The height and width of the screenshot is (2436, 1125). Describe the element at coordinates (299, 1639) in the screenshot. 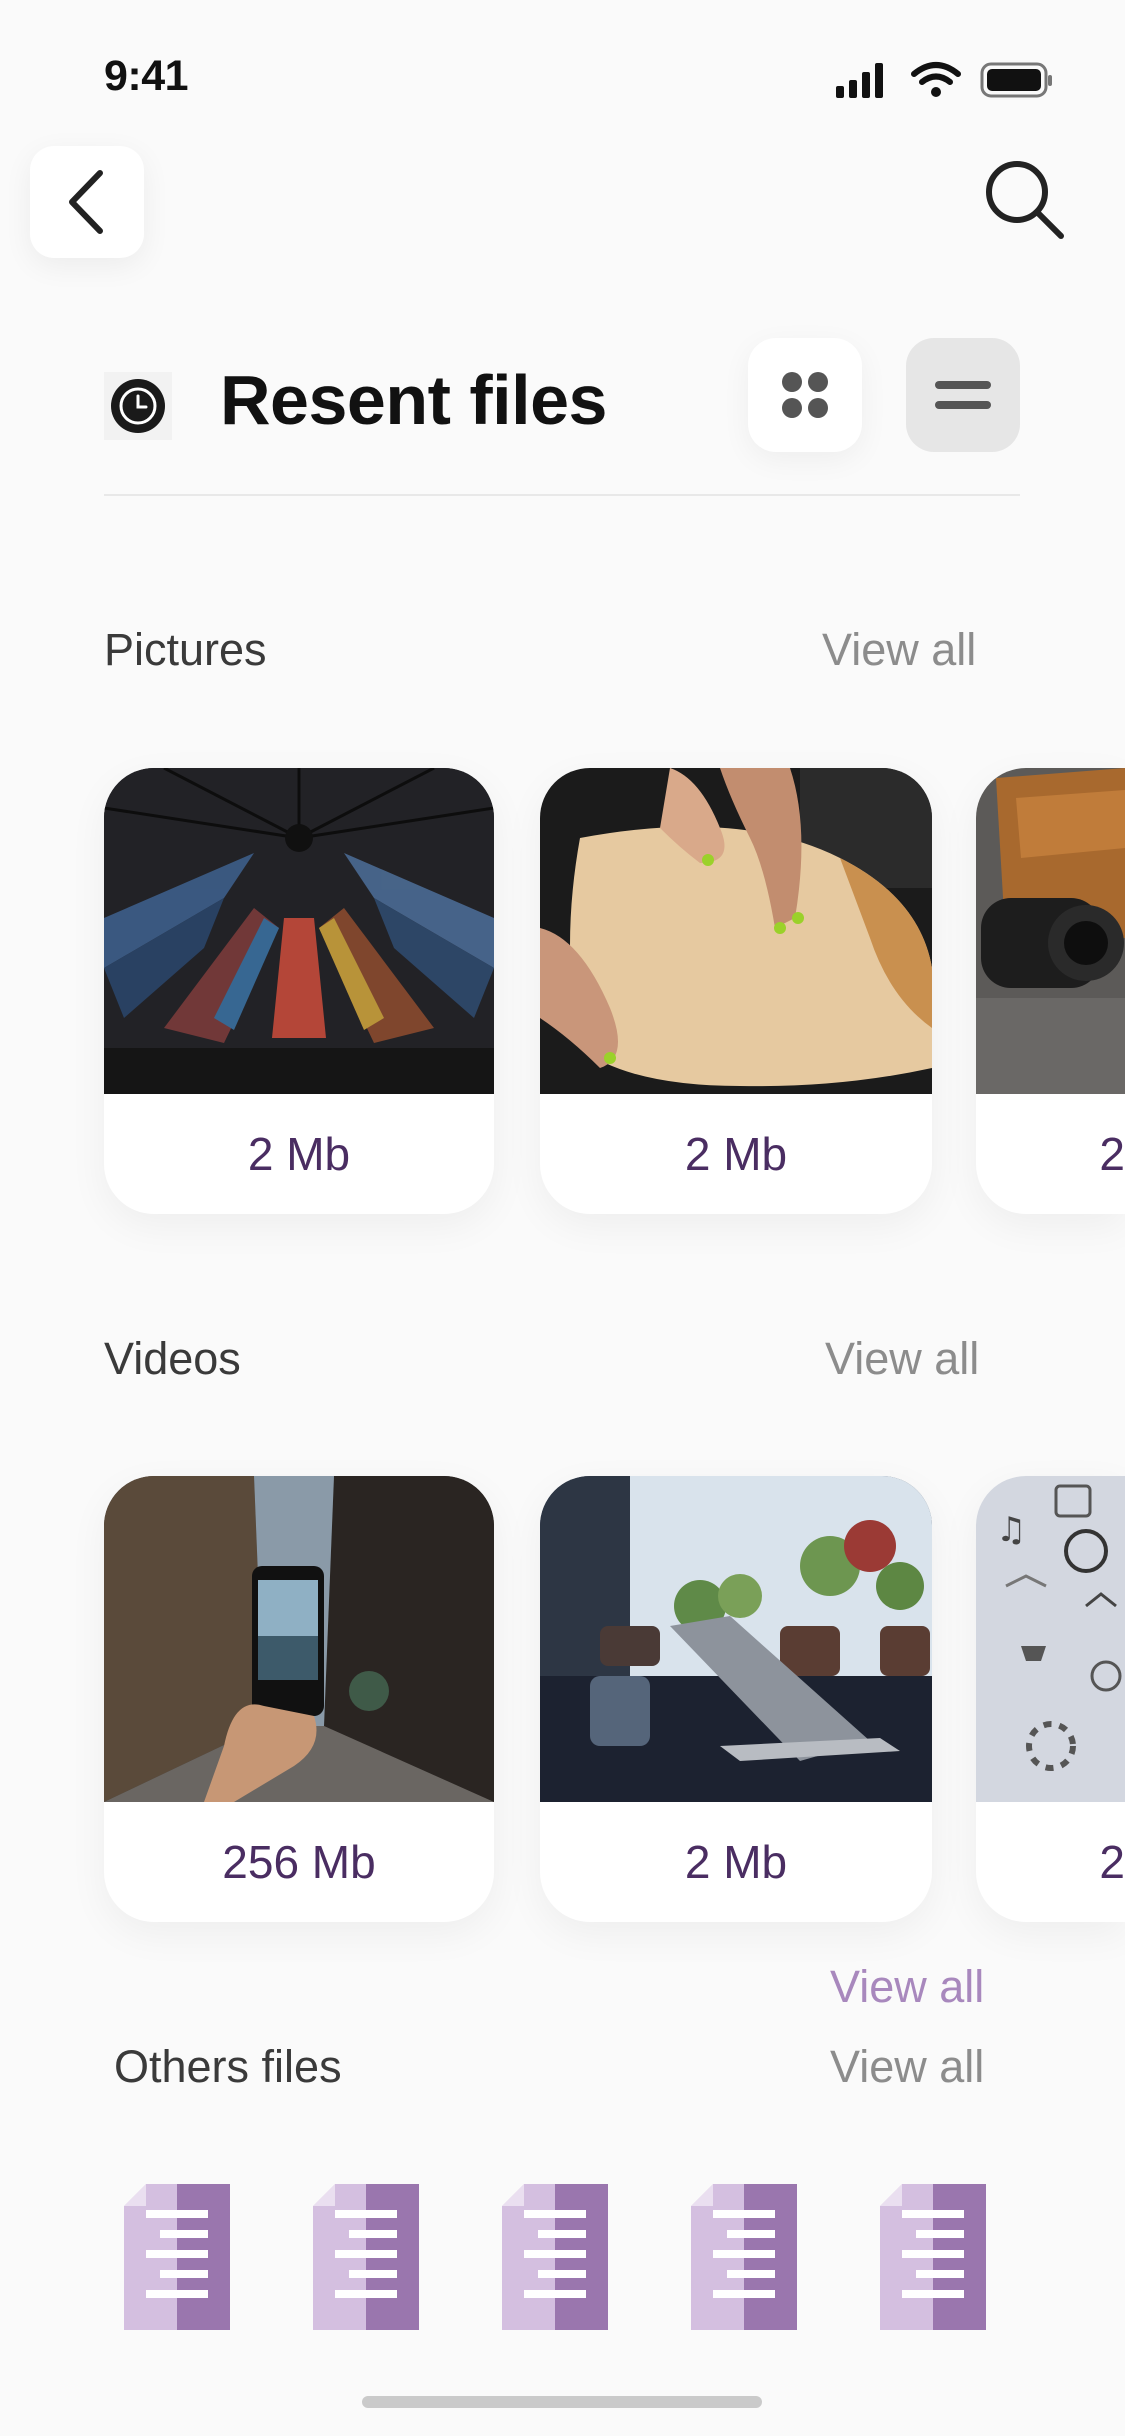

I see `street-phone-image` at that location.